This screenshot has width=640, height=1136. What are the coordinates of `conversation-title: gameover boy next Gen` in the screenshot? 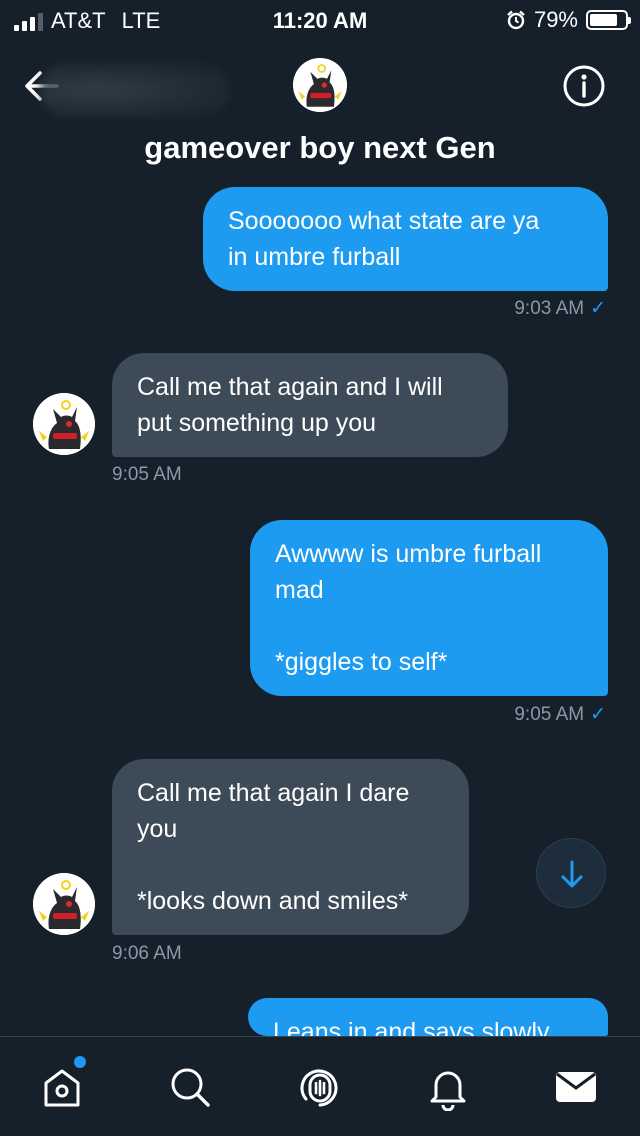 It's located at (320, 147).